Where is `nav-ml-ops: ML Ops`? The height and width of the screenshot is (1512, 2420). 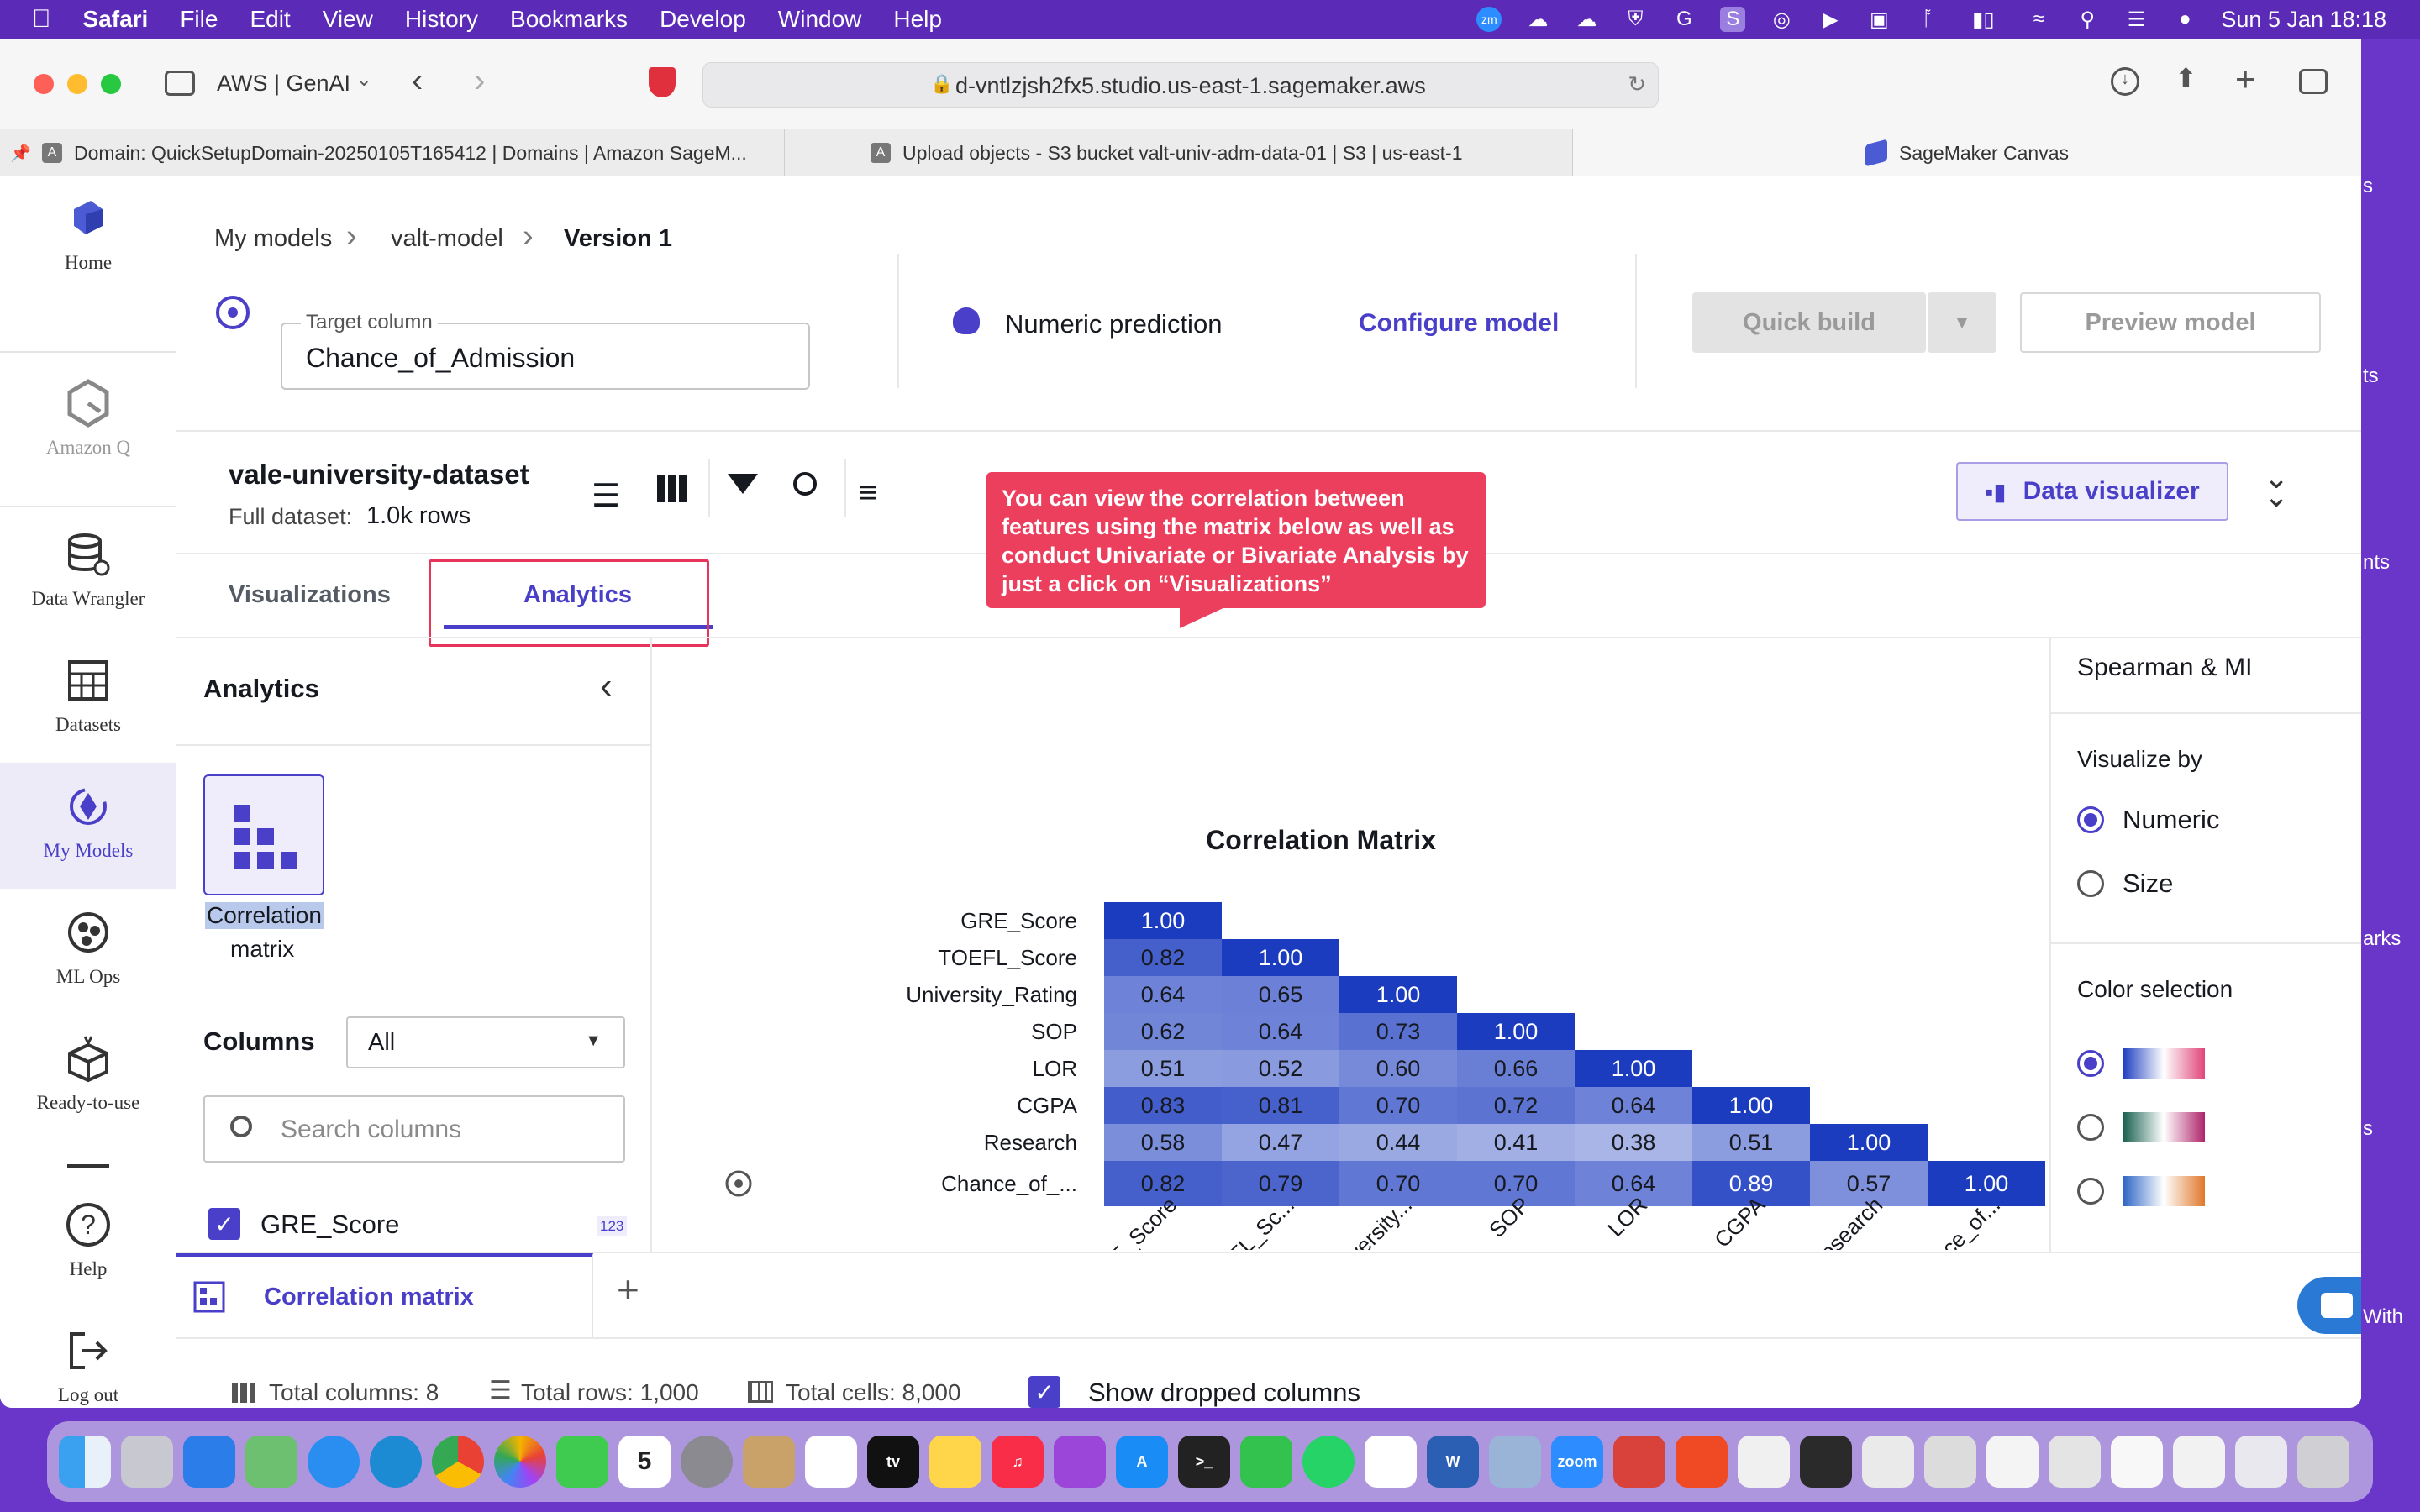 nav-ml-ops: ML Ops is located at coordinates (88, 947).